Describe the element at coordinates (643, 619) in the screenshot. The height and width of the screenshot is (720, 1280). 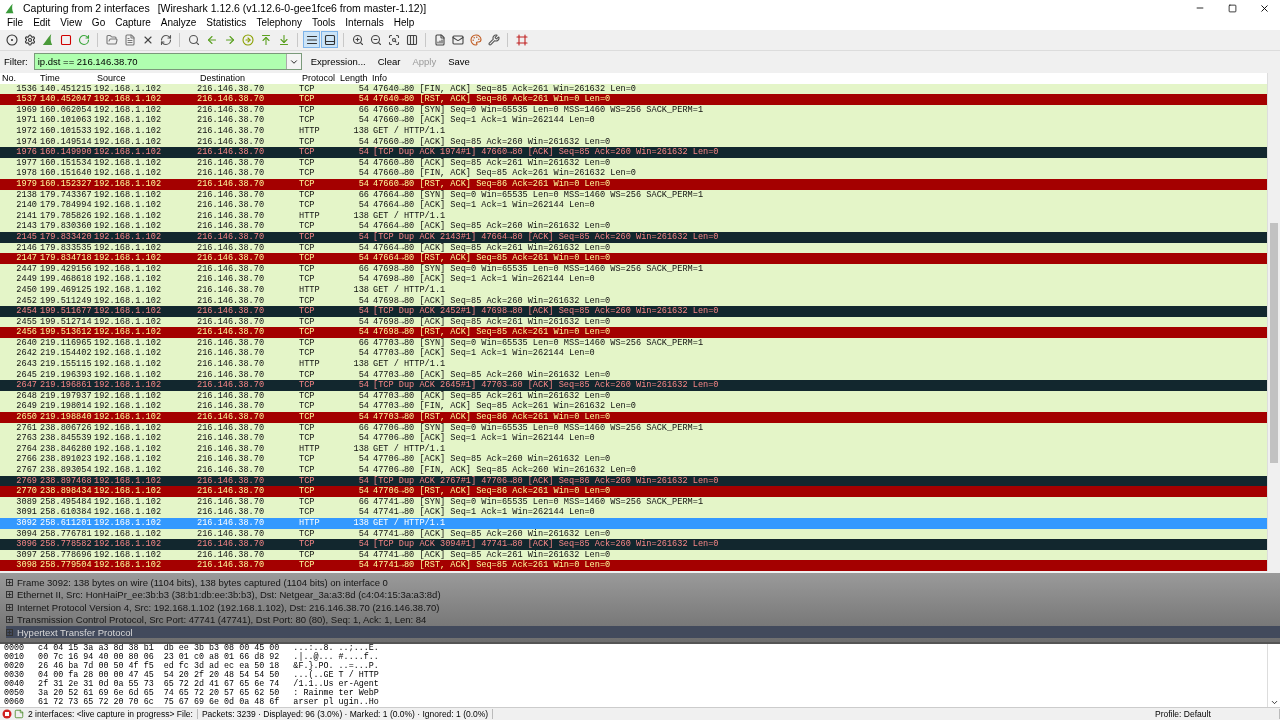
I see `tree-item: Transmission Control Protocol, Src Port: 47741 (47741), Dst Port: 80 (80), Seq: 1, Ack: 1, Len: 84` at that location.